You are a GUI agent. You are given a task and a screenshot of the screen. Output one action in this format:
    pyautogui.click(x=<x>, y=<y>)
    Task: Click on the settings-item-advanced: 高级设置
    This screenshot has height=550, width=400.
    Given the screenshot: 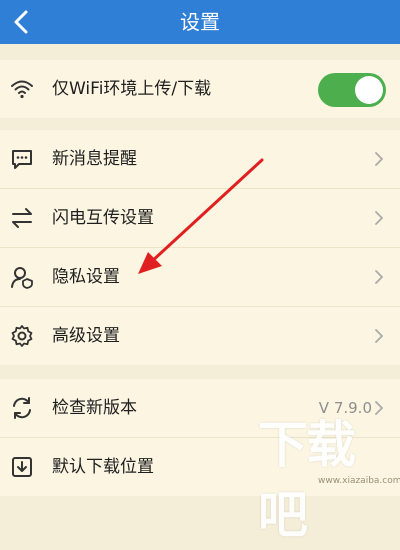 What is the action you would take?
    pyautogui.click(x=200, y=336)
    